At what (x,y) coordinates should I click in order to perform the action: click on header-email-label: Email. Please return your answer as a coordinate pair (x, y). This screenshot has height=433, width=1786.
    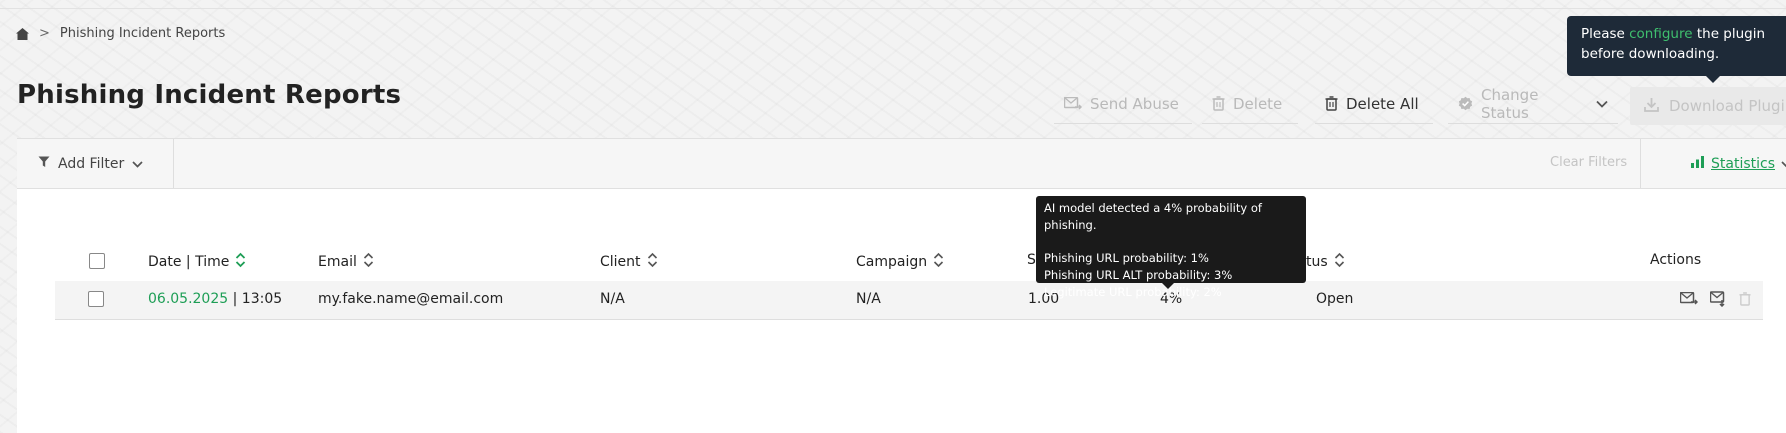
    Looking at the image, I should click on (337, 262).